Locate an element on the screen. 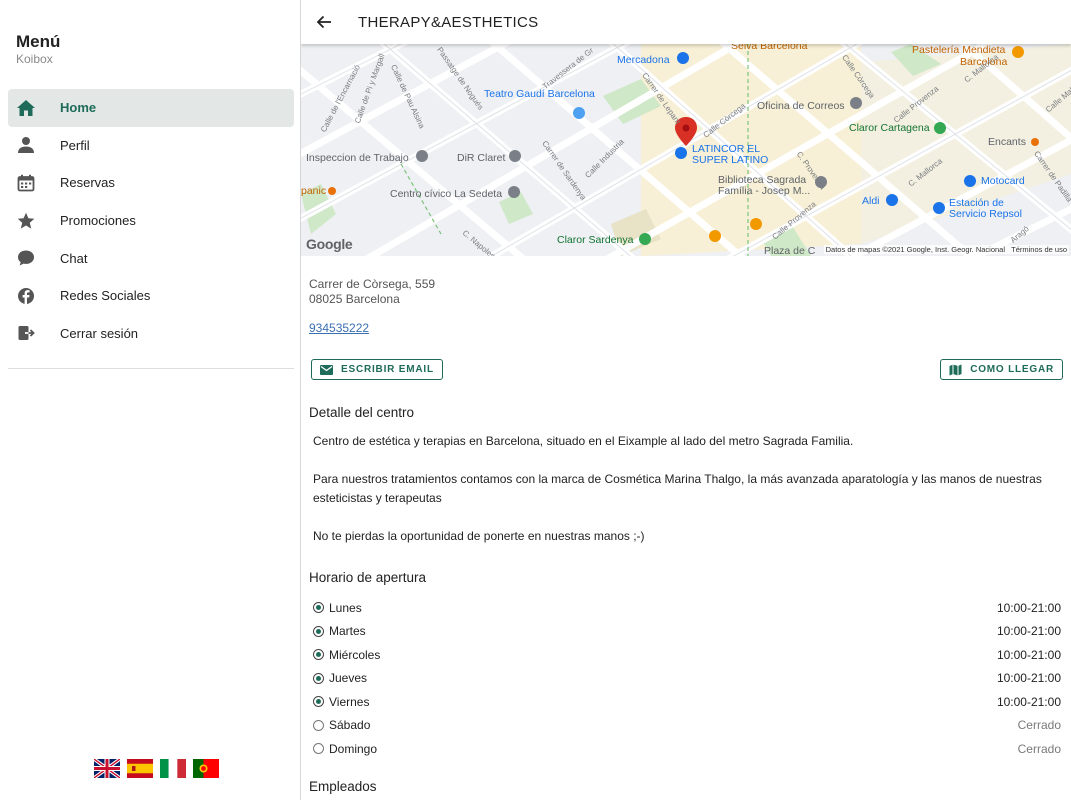  facebook-icon is located at coordinates (26, 296).